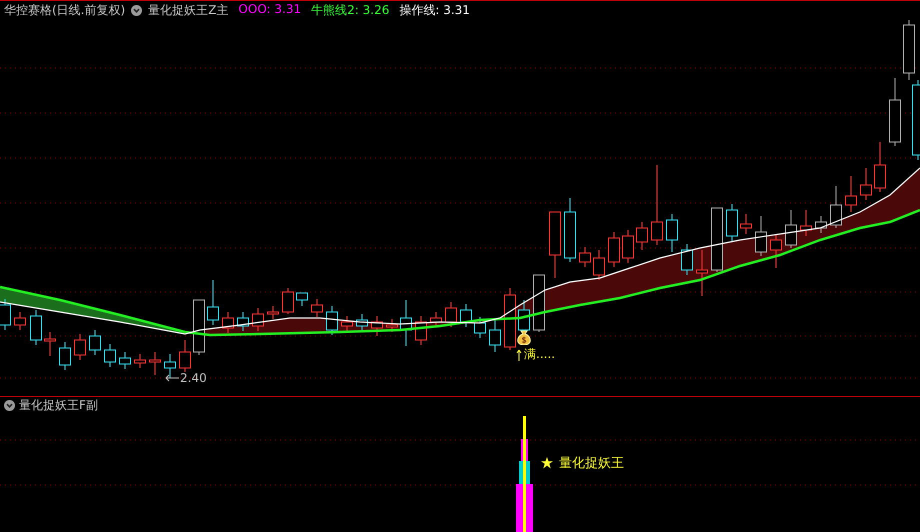 Image resolution: width=920 pixels, height=532 pixels. What do you see at coordinates (270, 10) in the screenshot?
I see `indicator-reading: OOO: 3.31` at bounding box center [270, 10].